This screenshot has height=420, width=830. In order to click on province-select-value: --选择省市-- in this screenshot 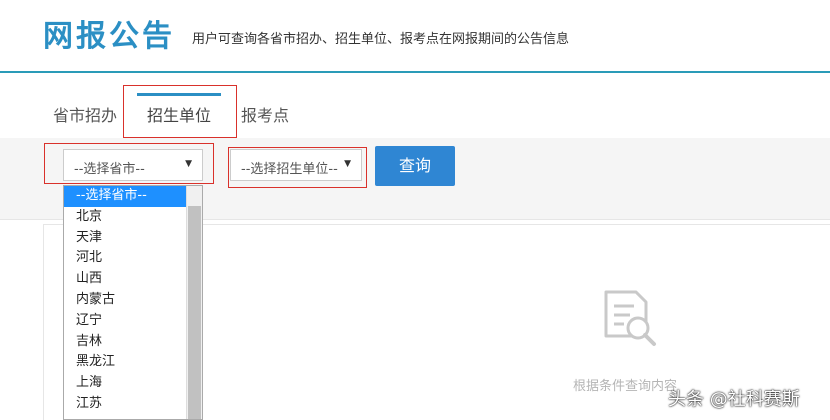, I will do `click(109, 169)`.